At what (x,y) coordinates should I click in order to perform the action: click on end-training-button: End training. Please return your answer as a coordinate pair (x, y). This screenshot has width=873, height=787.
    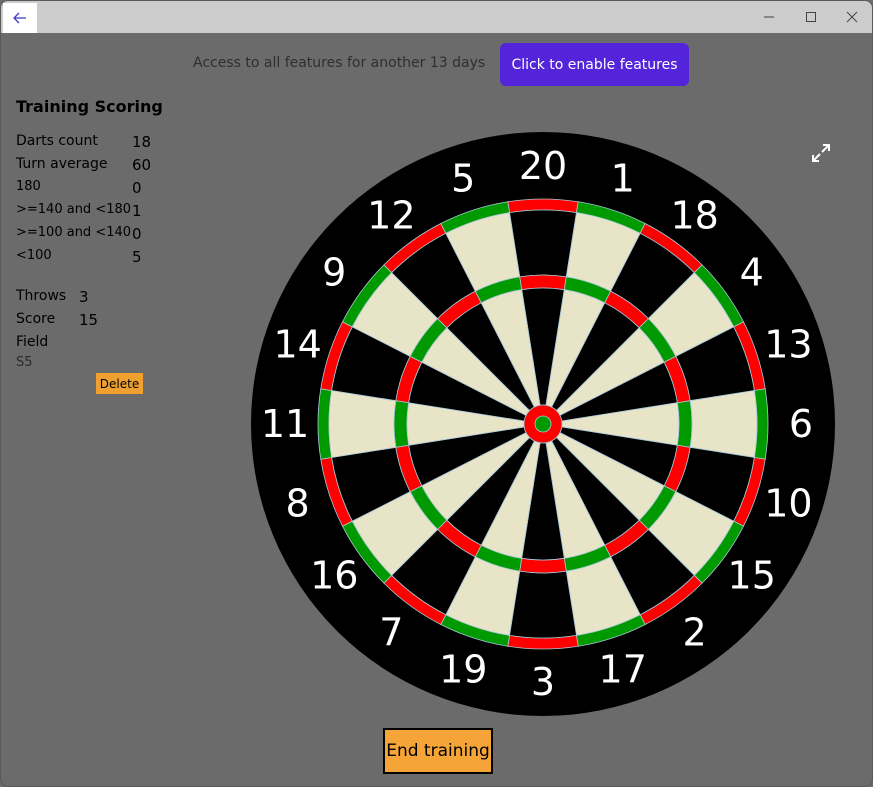
    Looking at the image, I should click on (438, 751).